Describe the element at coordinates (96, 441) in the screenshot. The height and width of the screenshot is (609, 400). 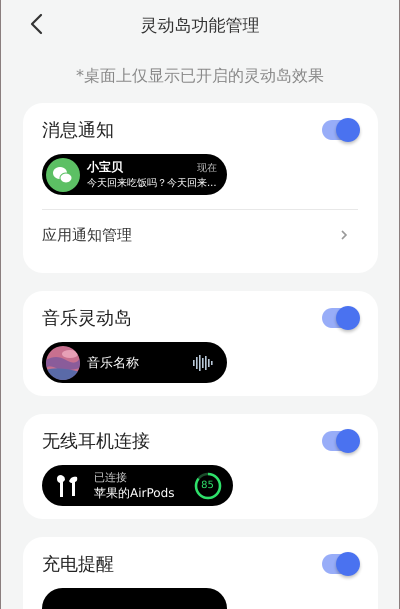
I see `section-title: 无线耳机连接` at that location.